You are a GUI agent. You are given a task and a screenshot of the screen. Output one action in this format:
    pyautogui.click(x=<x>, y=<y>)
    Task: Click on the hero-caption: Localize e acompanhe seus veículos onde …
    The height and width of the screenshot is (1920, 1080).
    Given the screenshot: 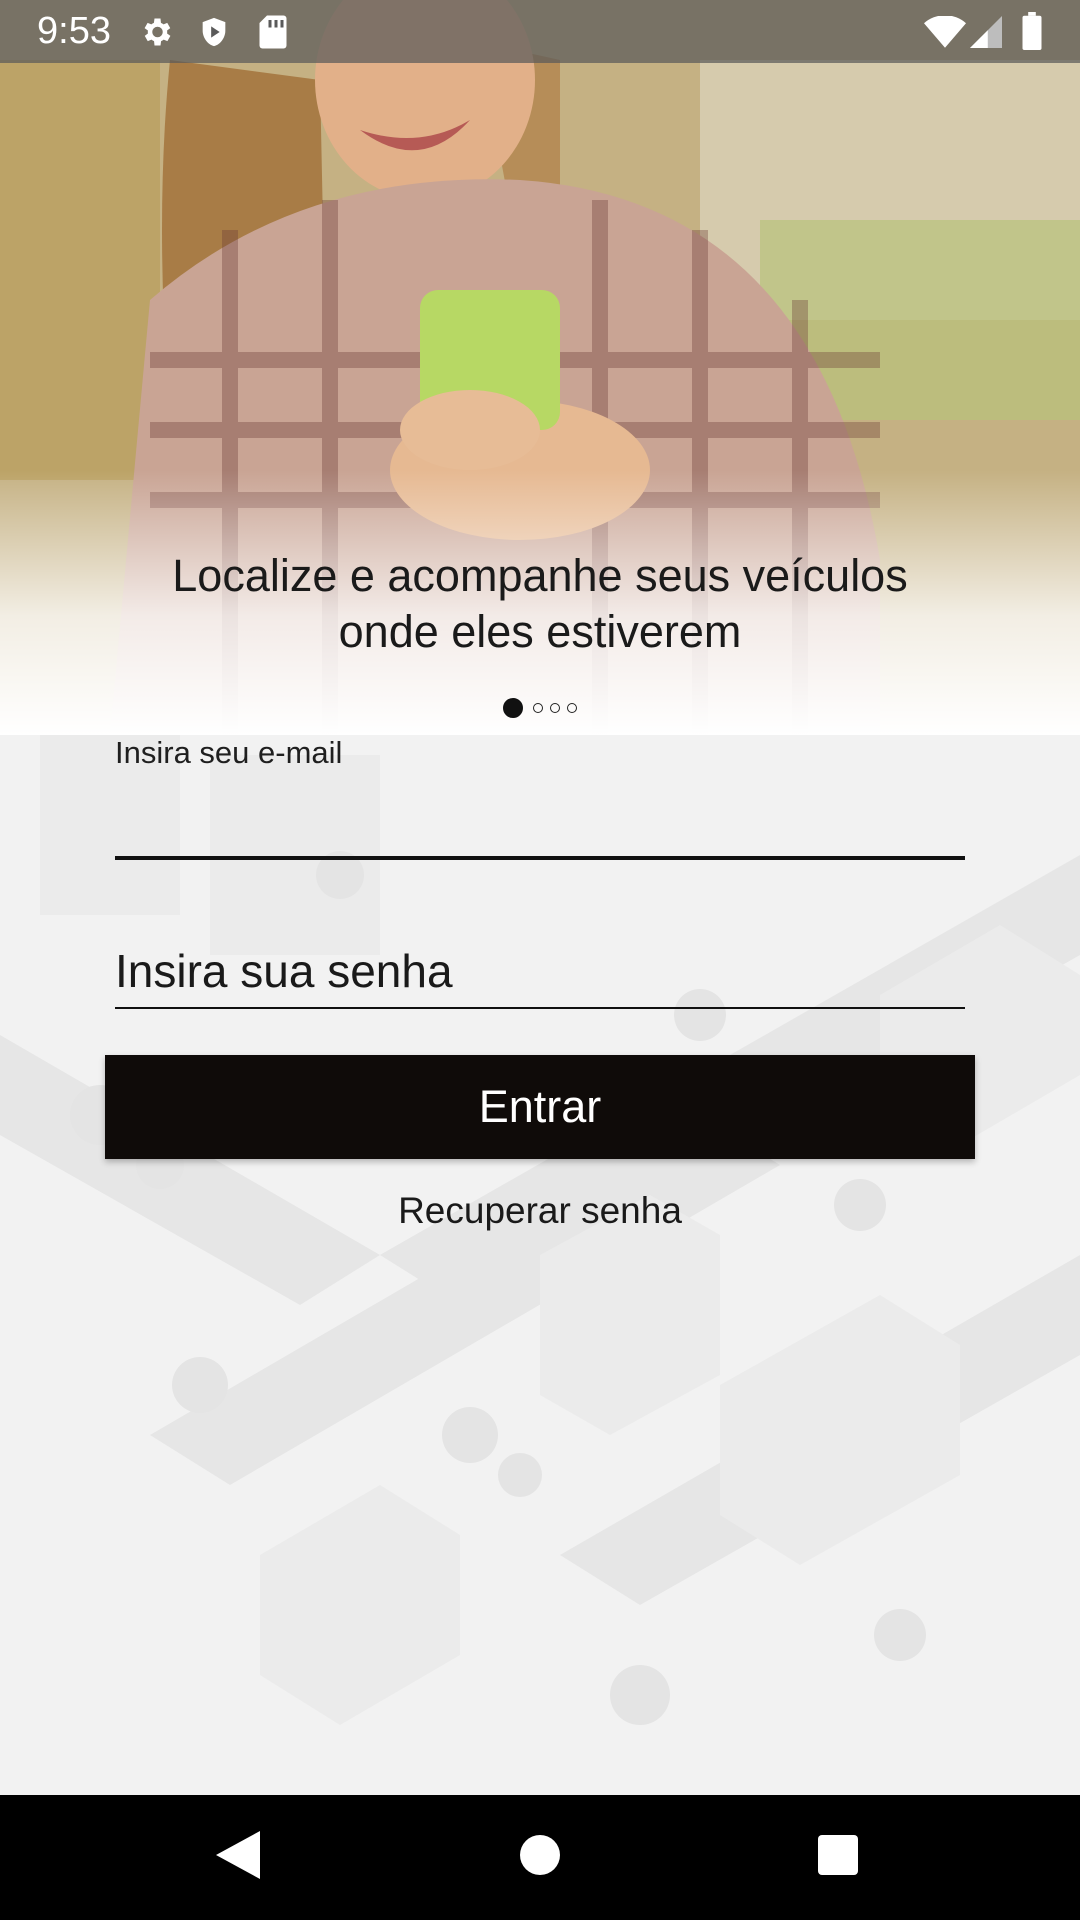 What is the action you would take?
    pyautogui.click(x=540, y=603)
    